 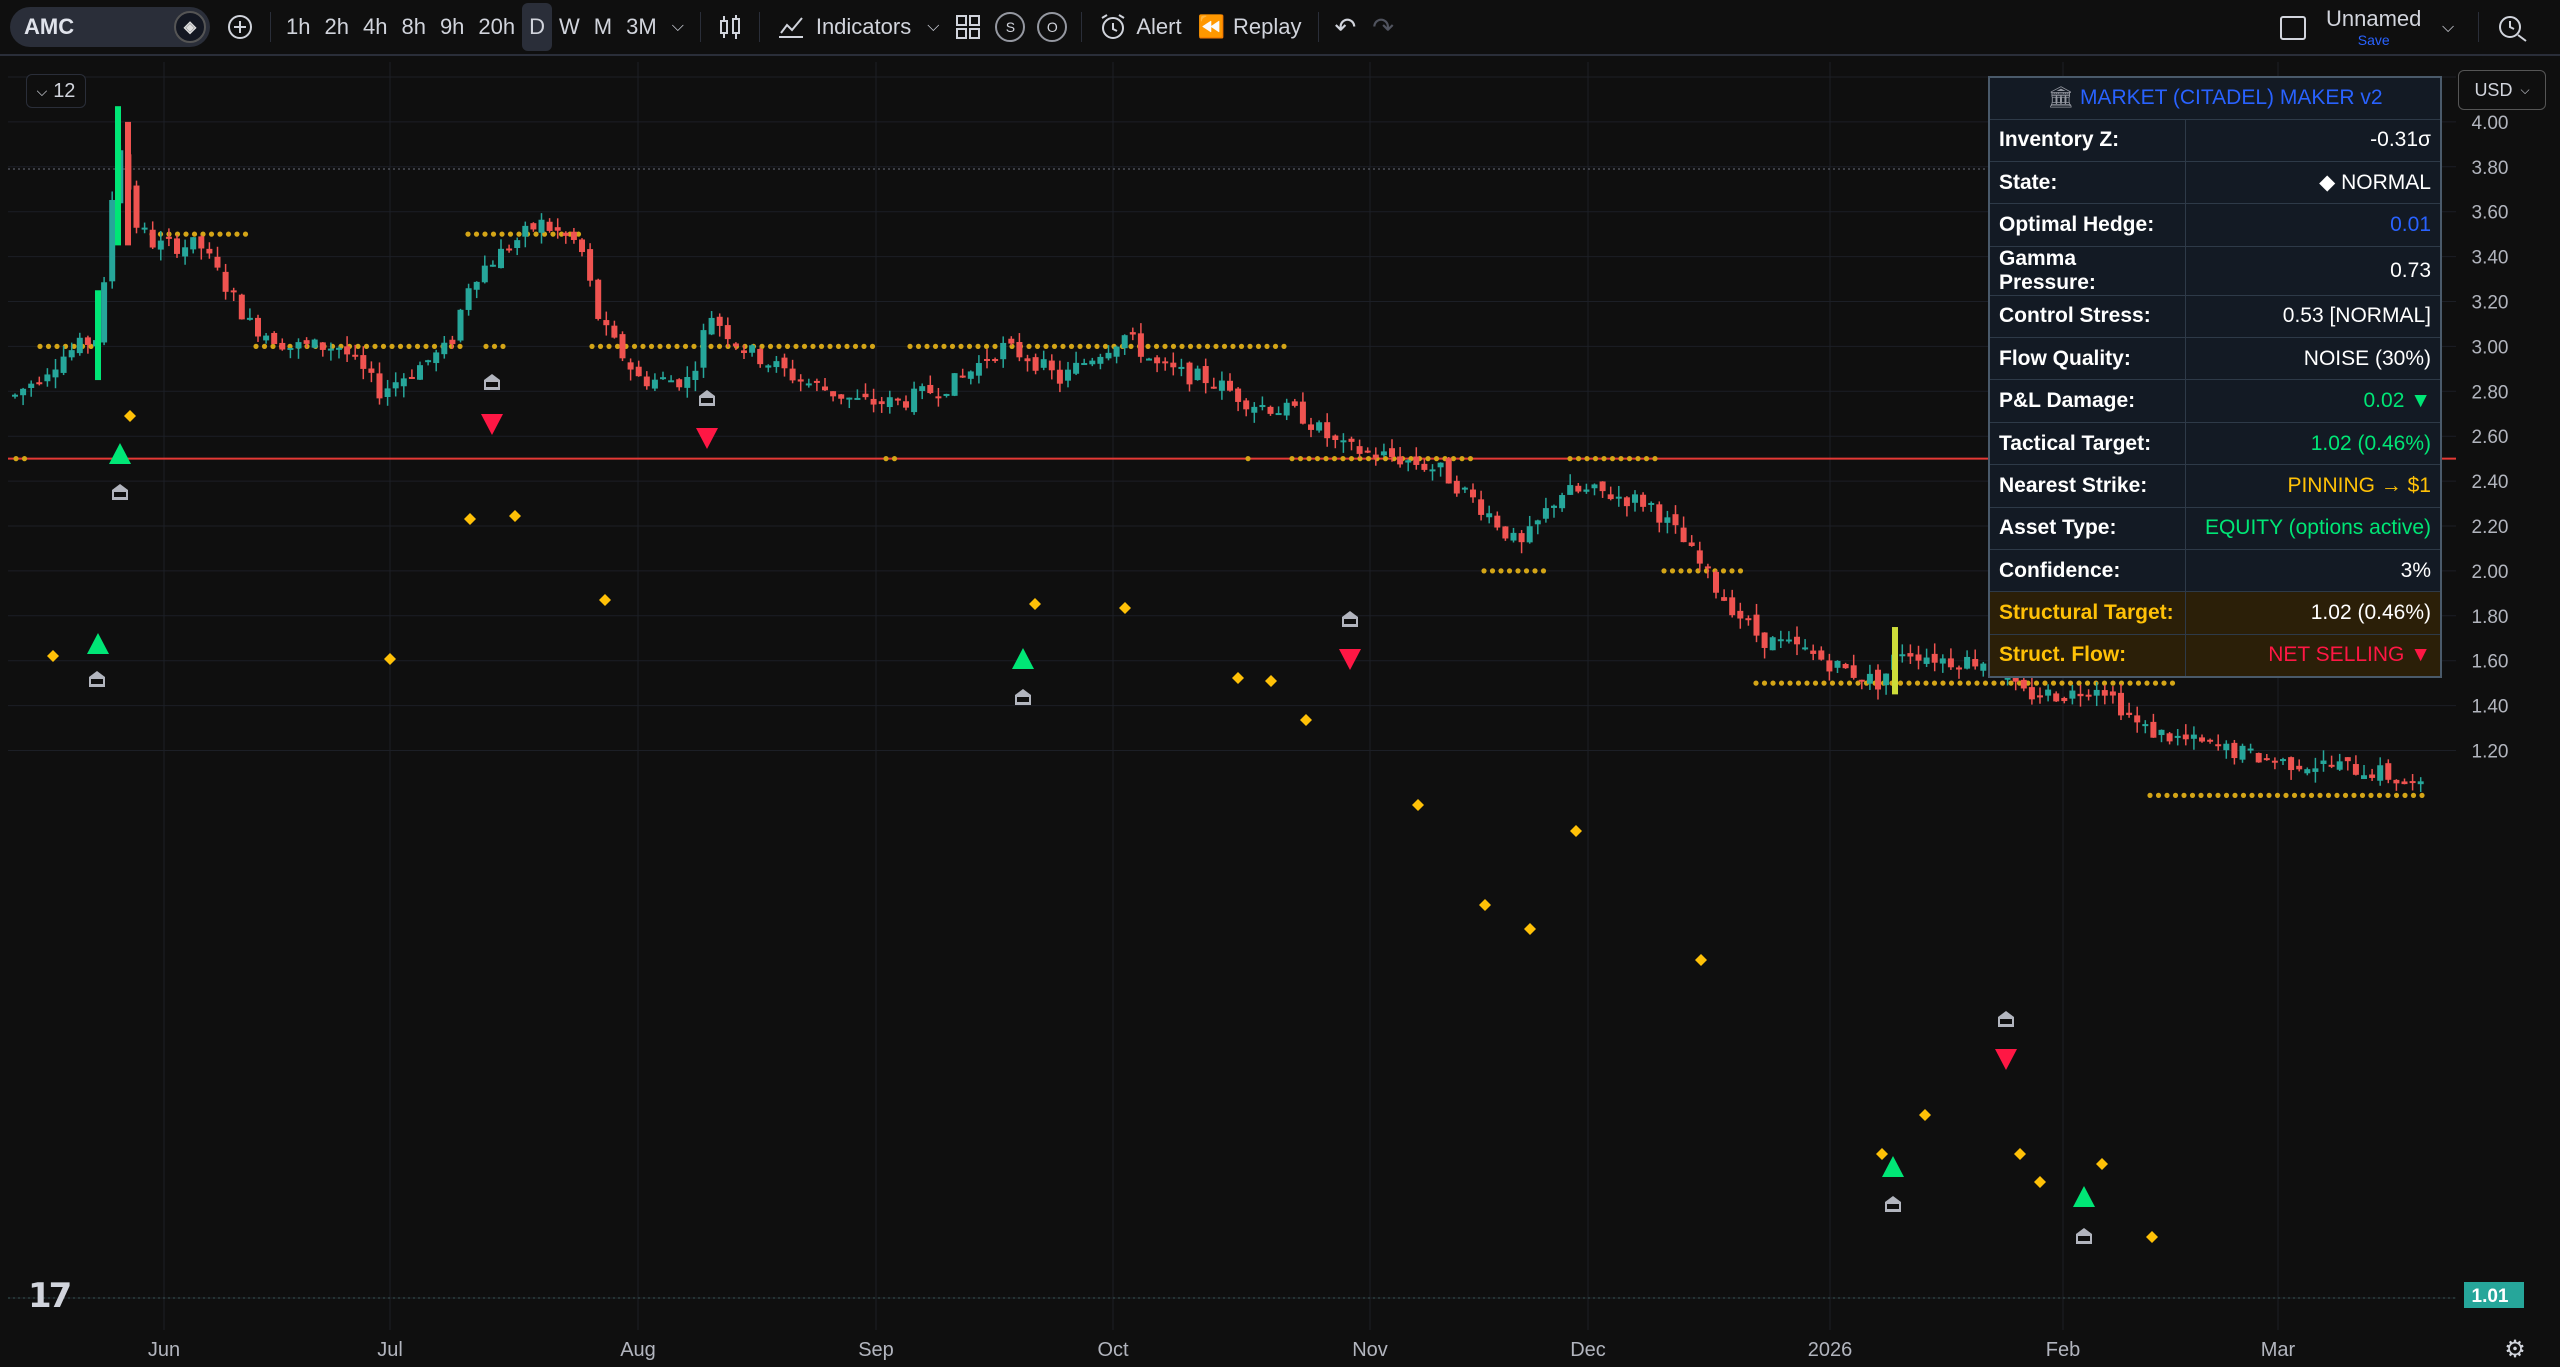 I want to click on timeframe-2h: 2h, so click(x=336, y=27).